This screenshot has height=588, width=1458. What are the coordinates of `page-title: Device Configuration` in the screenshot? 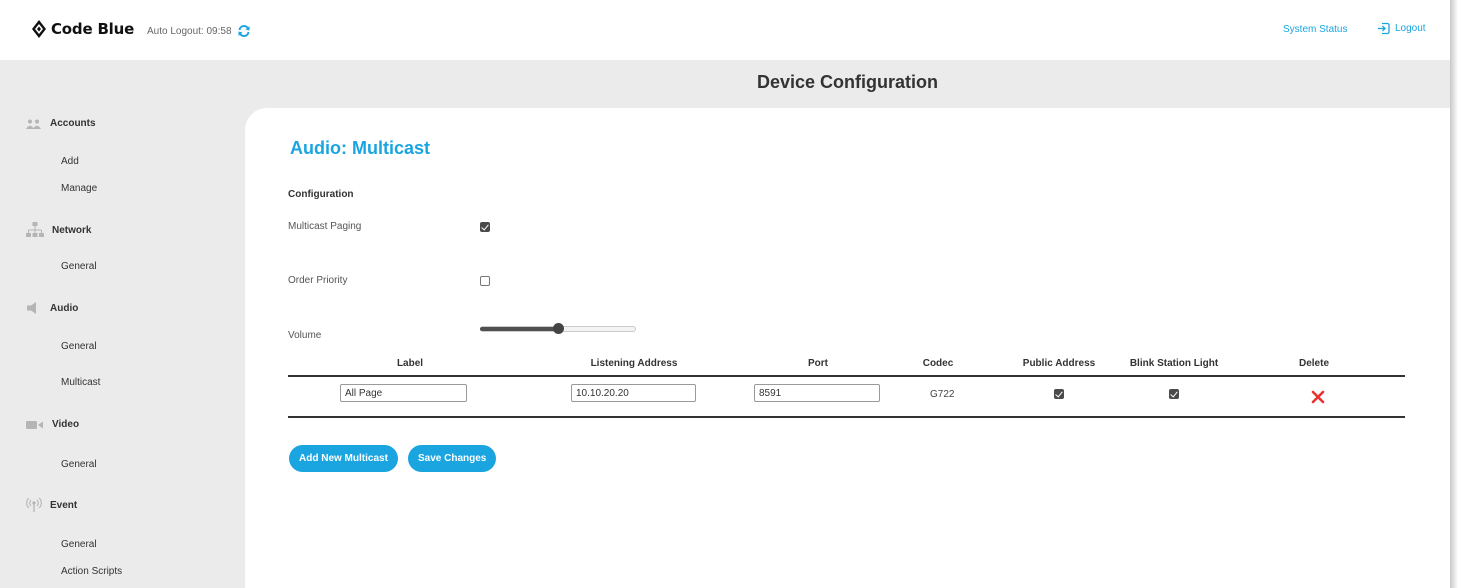 It's located at (847, 82).